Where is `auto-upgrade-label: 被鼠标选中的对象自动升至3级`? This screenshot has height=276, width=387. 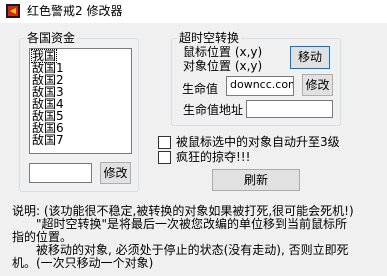
auto-upgrade-label: 被鼠标选中的对象自动升至3级 is located at coordinates (258, 142).